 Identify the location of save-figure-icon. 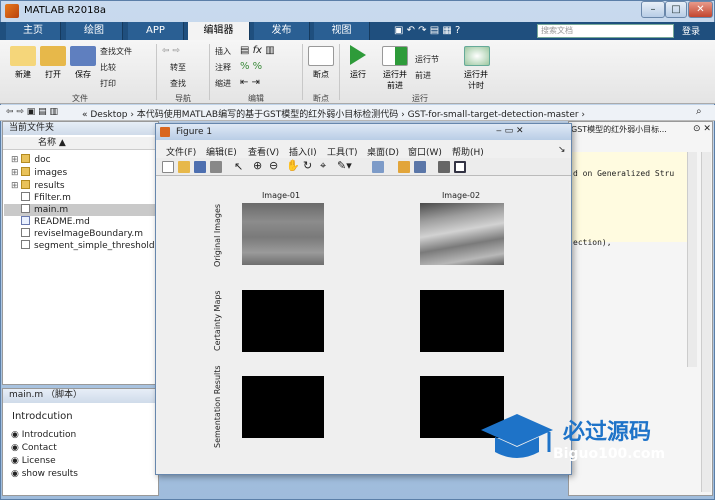
(200, 167).